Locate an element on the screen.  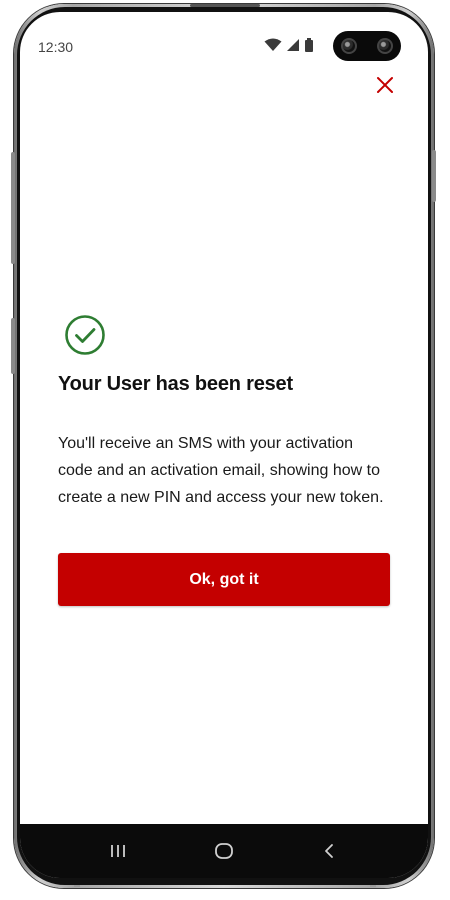
close-button is located at coordinates (385, 85).